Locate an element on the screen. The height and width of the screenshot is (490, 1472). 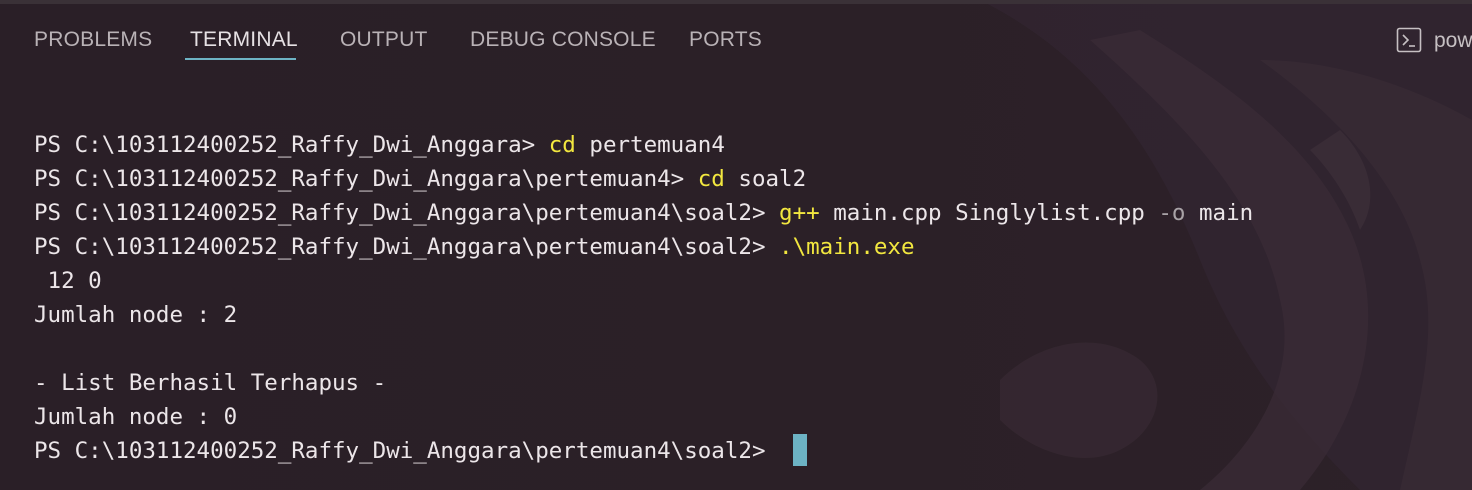
output-line: - List Berhasil Terhapus - is located at coordinates (210, 383).